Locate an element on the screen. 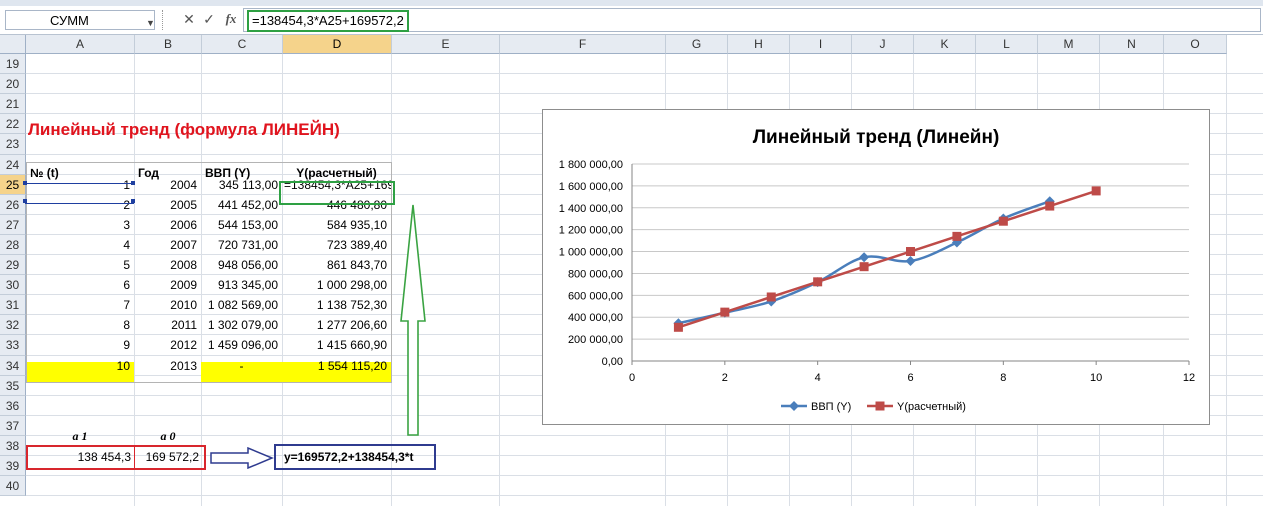  chart-title: Линейный тренд (Линейн) is located at coordinates (876, 137).